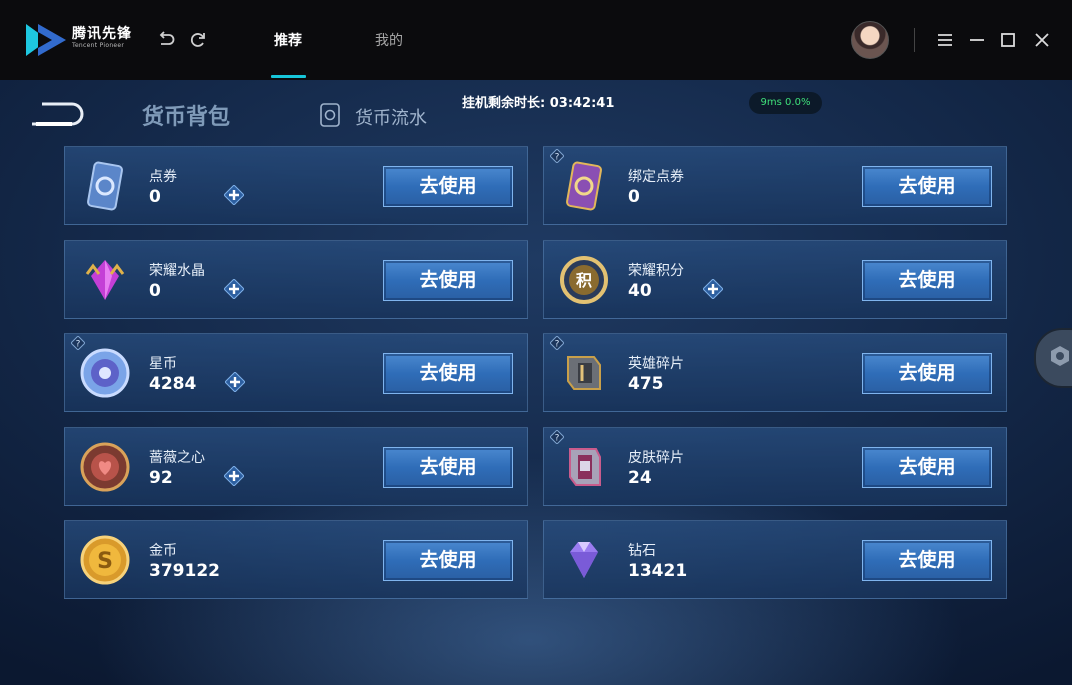  Describe the element at coordinates (656, 457) in the screenshot. I see `currency-name: 皮肤碎片` at that location.